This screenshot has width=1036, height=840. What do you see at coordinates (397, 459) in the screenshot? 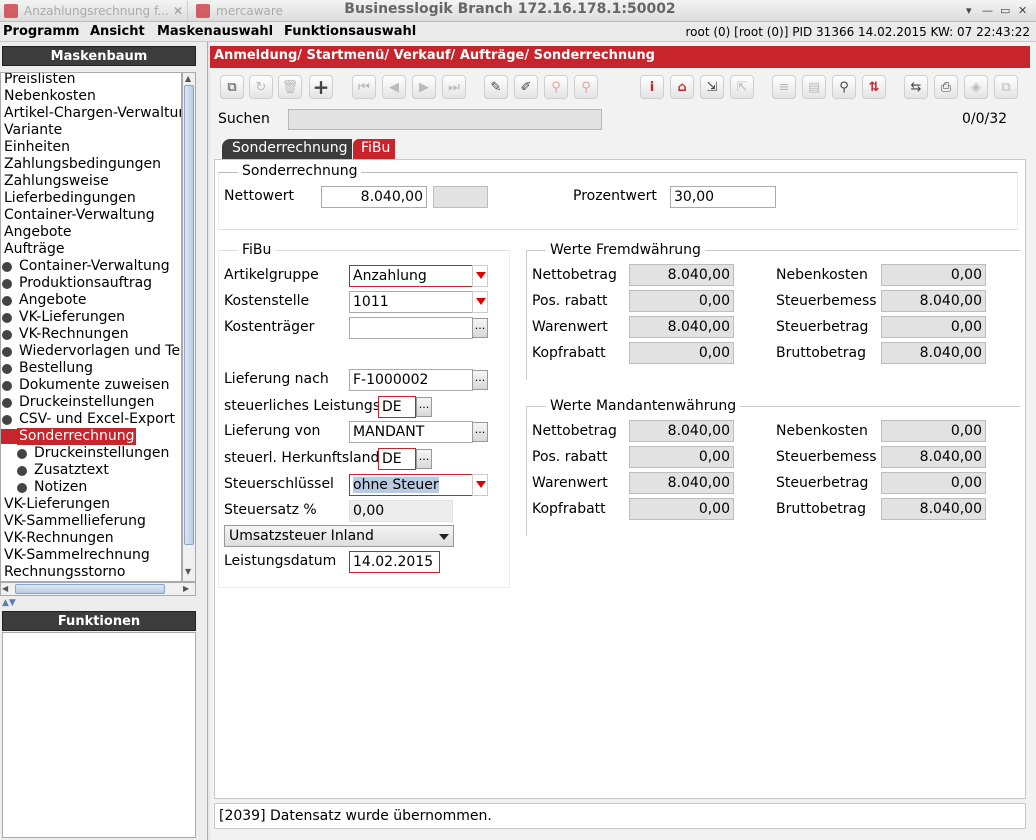
I see `herkunftsland-field: DE` at bounding box center [397, 459].